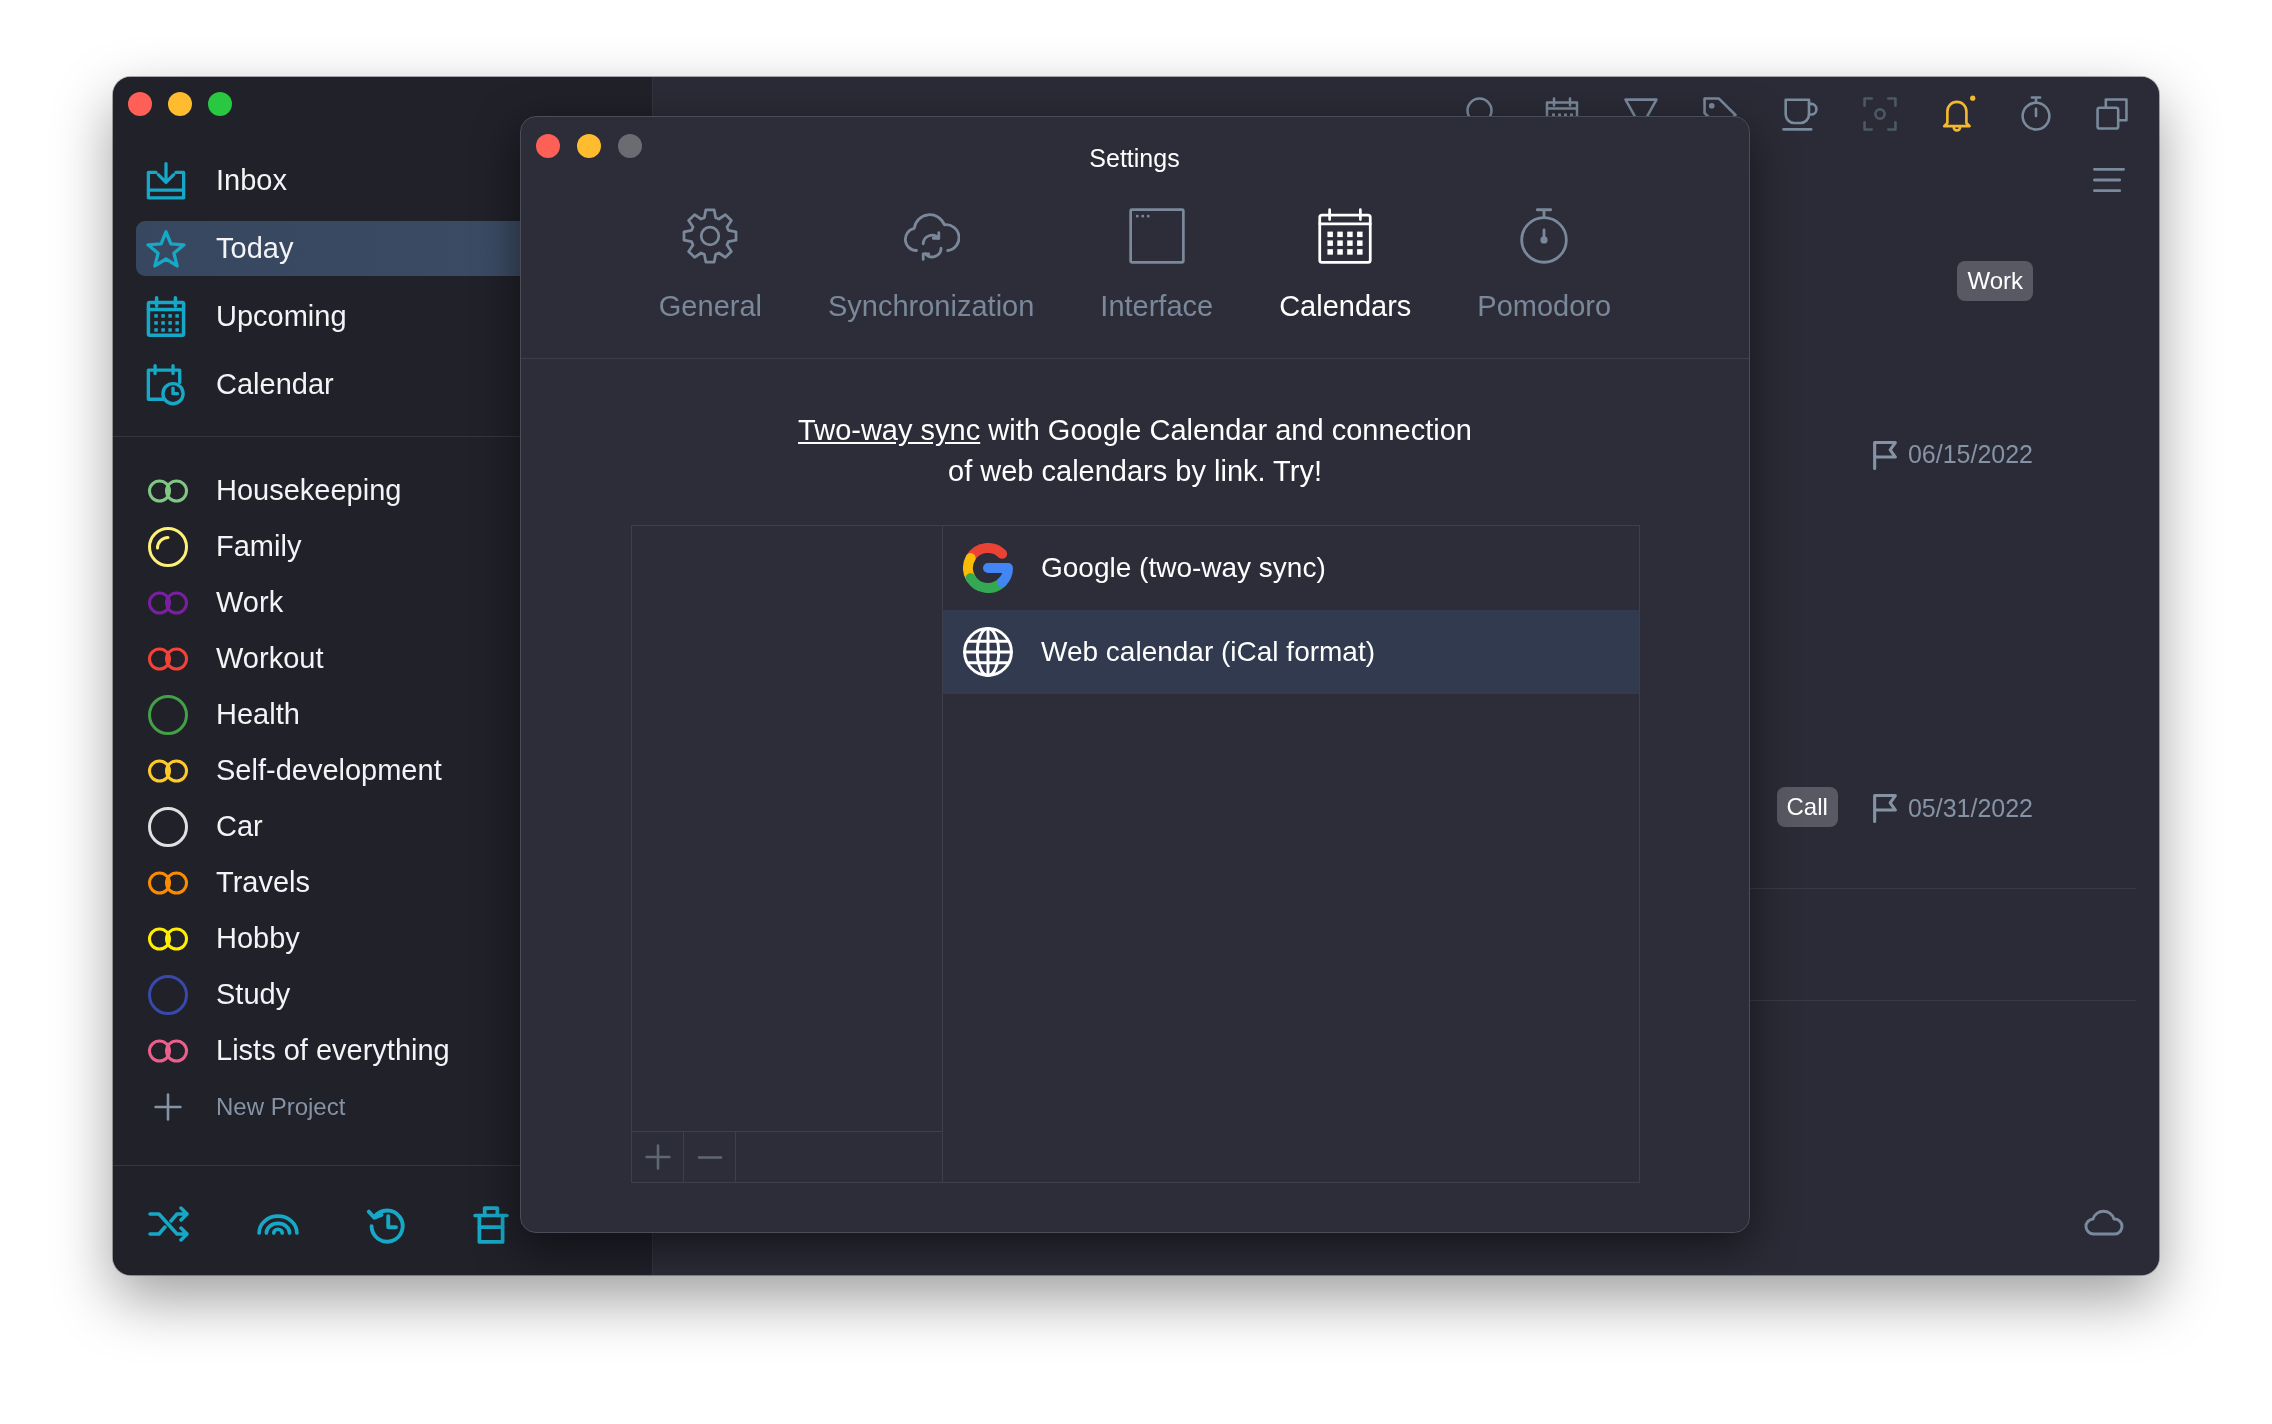 The height and width of the screenshot is (1424, 2272). Describe the element at coordinates (400, 603) in the screenshot. I see `project-item: Work` at that location.